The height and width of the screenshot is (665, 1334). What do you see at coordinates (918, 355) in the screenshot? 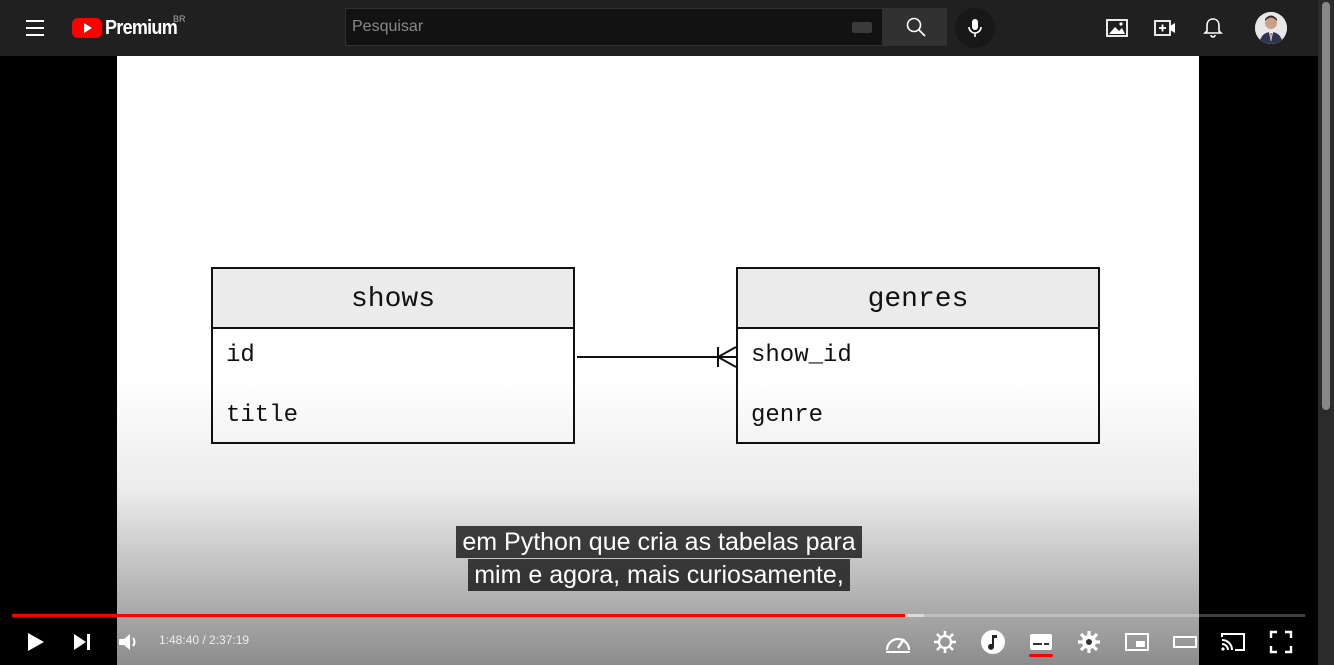
I see `er-table-genres: genres show_id genre` at bounding box center [918, 355].